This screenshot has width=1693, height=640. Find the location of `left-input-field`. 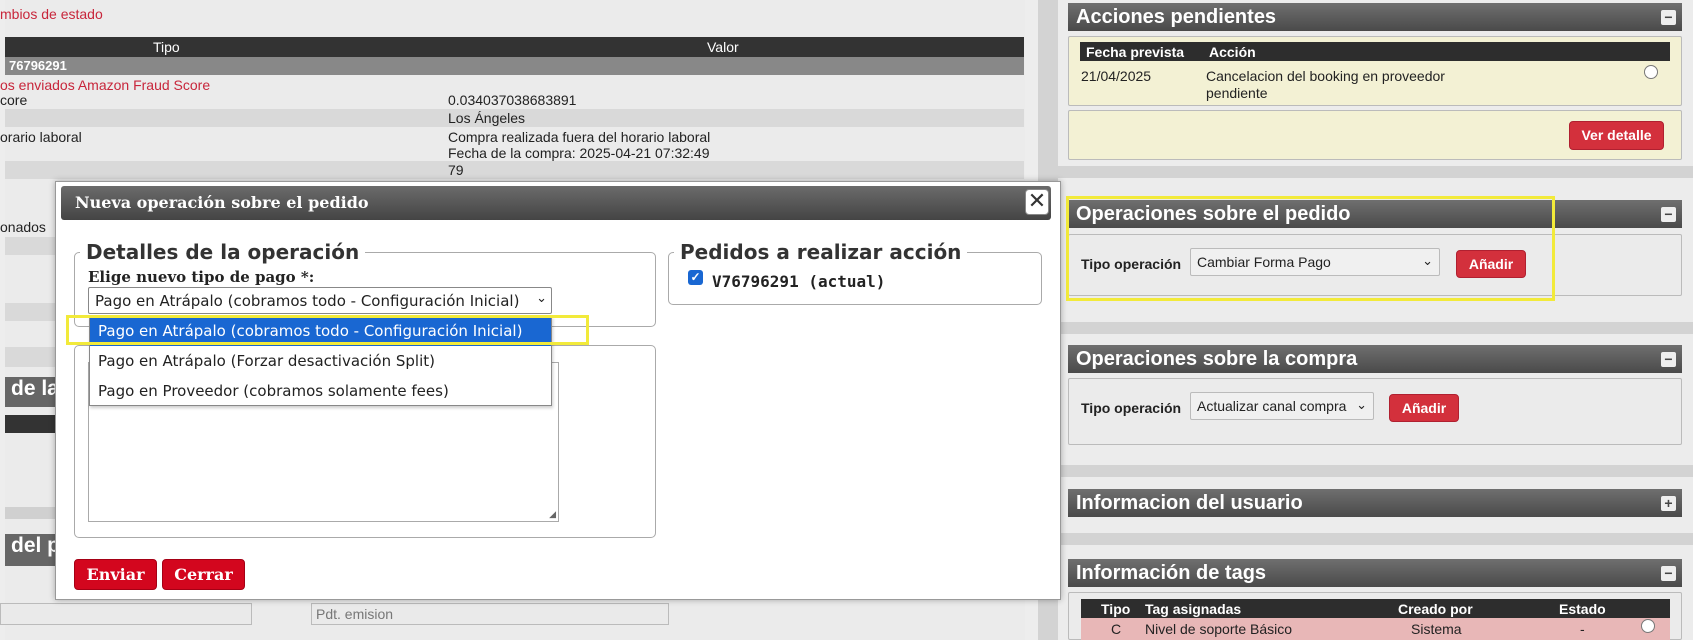

left-input-field is located at coordinates (126, 614).